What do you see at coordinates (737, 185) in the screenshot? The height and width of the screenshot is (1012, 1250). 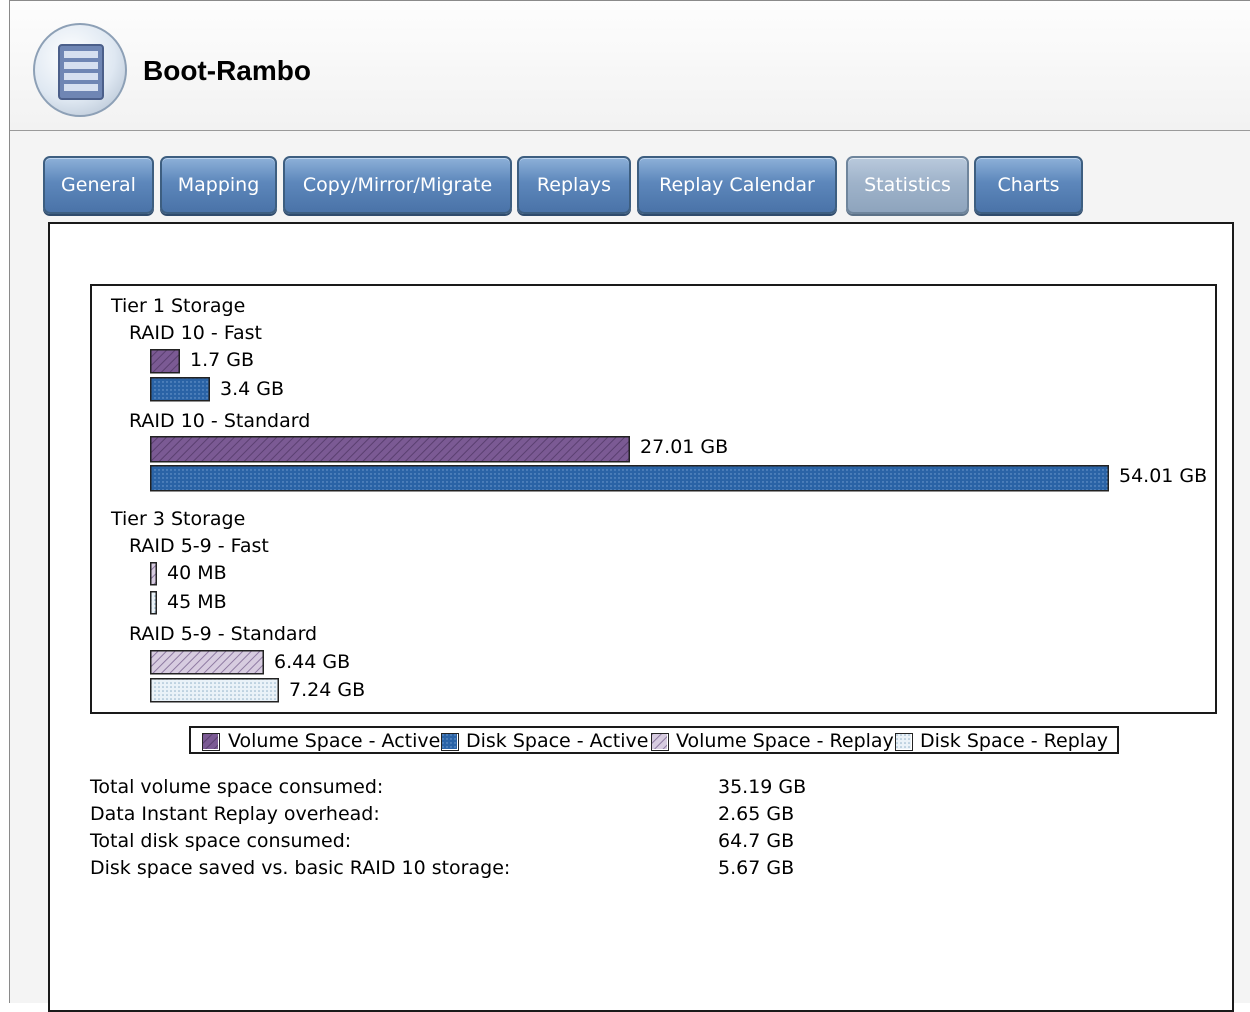 I see `tab-replay-calendar: Replay Calendar` at bounding box center [737, 185].